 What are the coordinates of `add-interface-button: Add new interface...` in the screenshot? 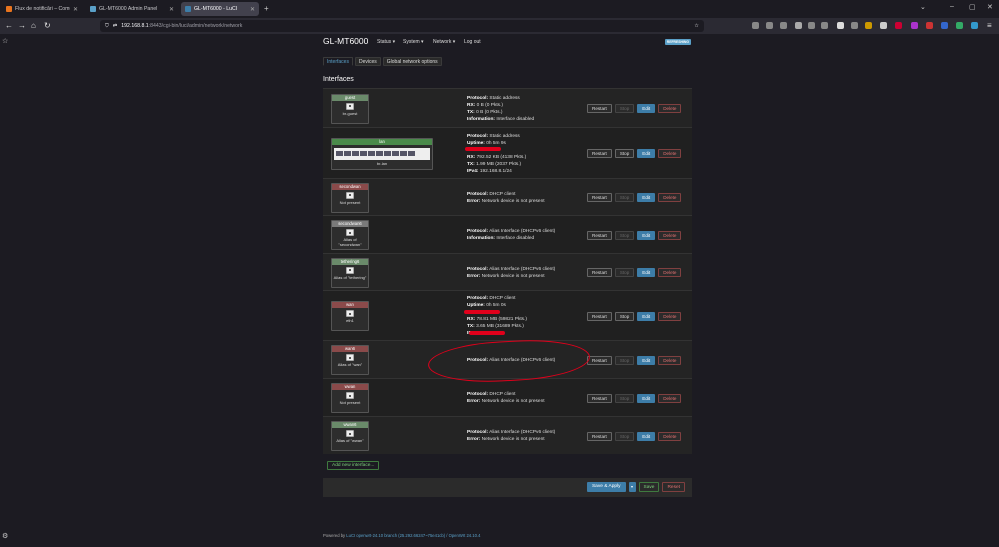 It's located at (353, 465).